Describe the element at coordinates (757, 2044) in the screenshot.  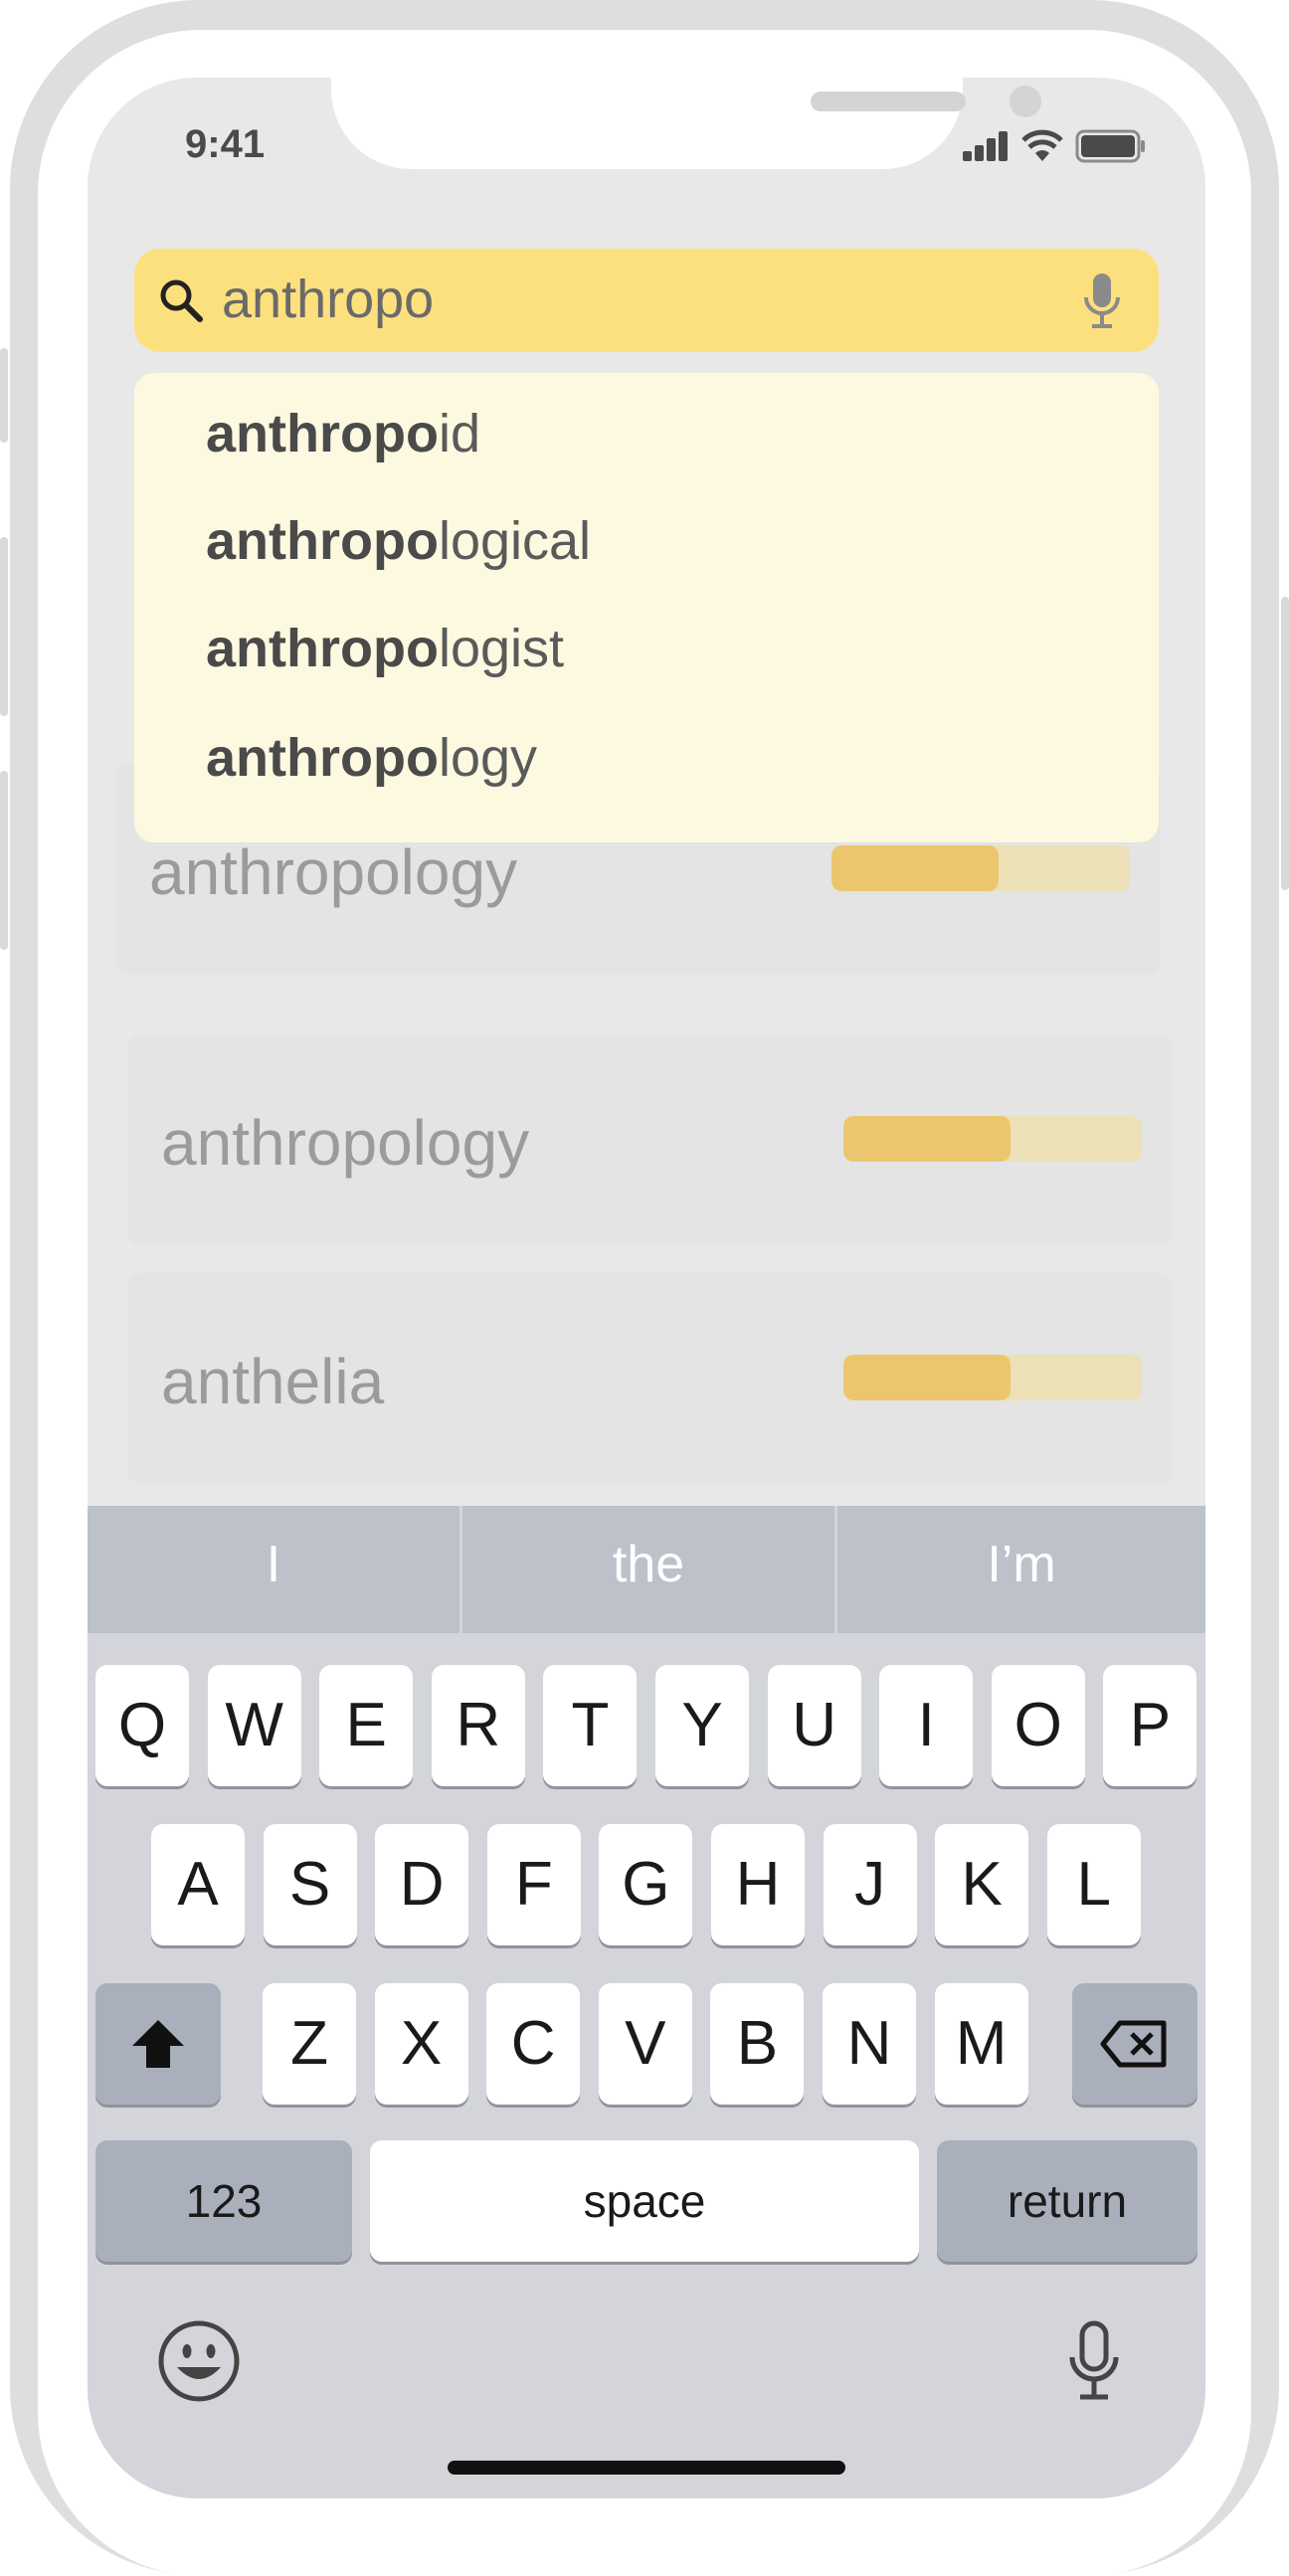
I see `key-b: B` at that location.